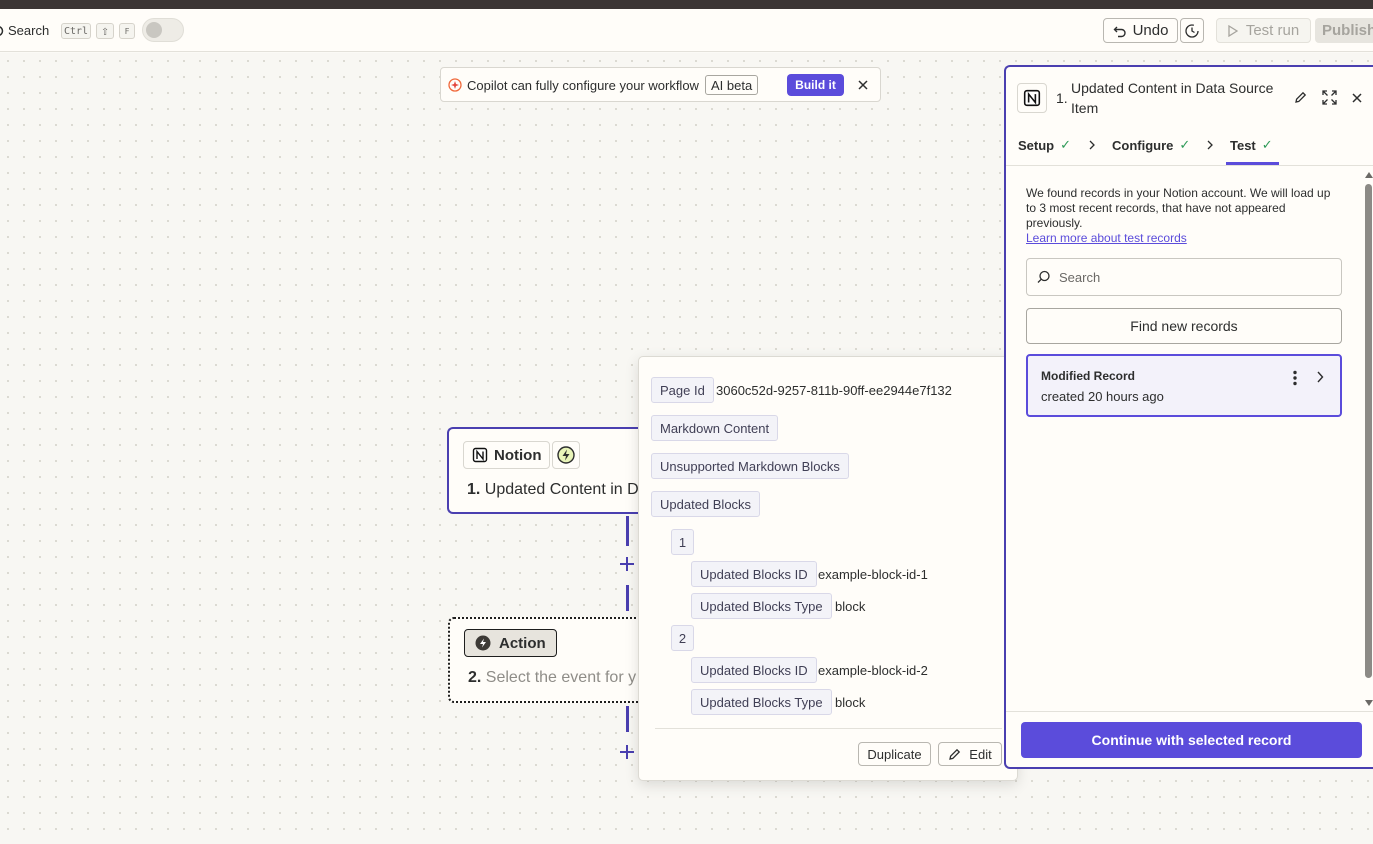 This screenshot has height=844, width=1373. Describe the element at coordinates (1150, 30) in the screenshot. I see `undo-label: Undo` at that location.